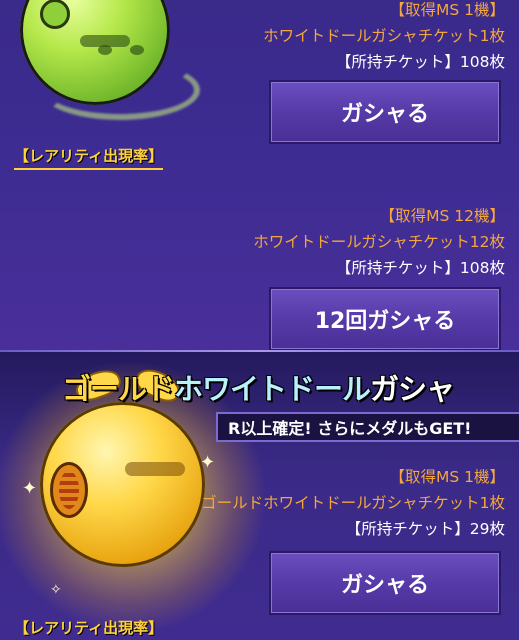  I want to click on ticket-name: ホワイトドールガシャチケット1枚, so click(384, 36).